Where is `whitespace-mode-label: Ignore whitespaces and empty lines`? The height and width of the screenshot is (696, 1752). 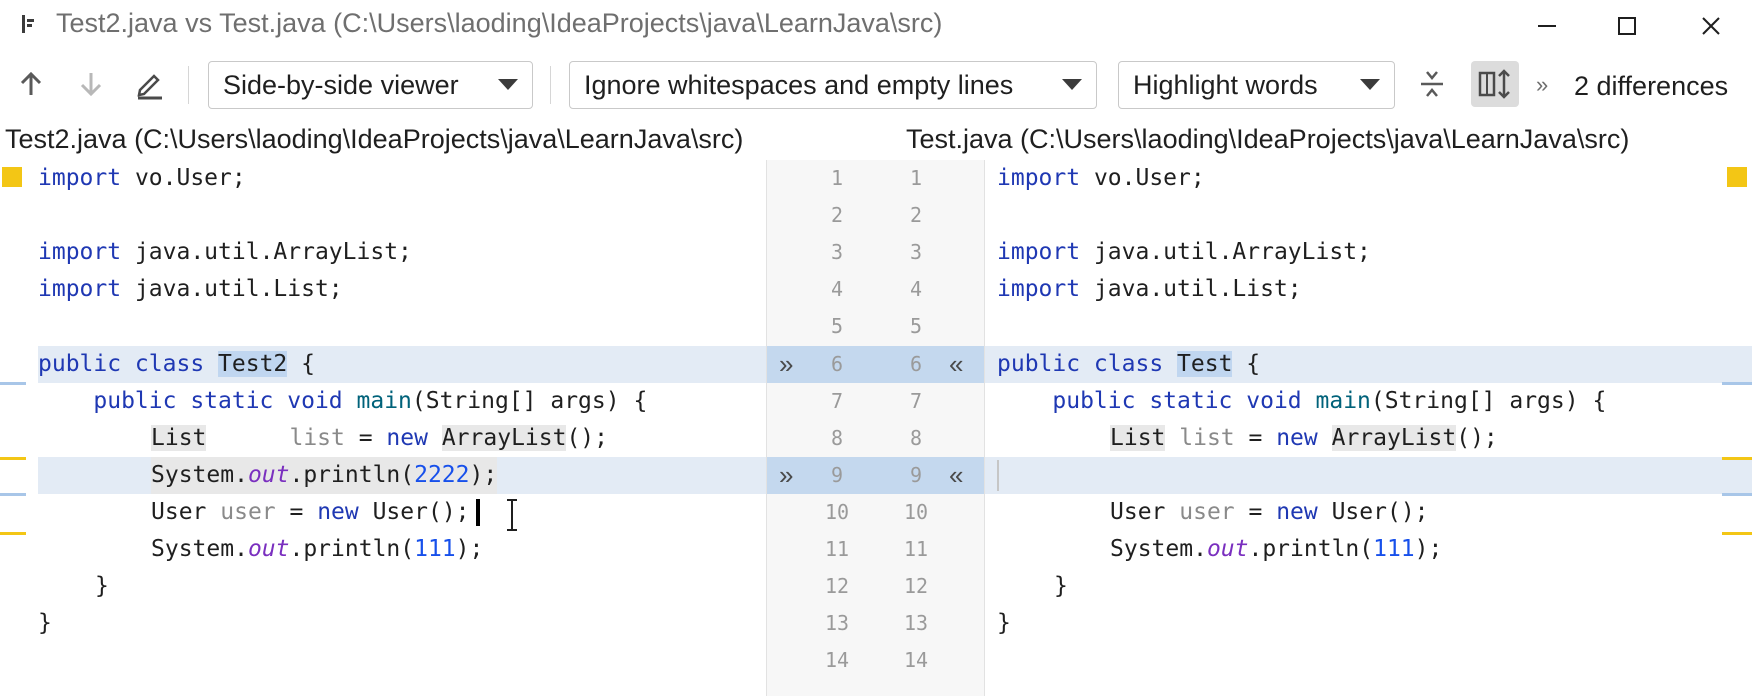 whitespace-mode-label: Ignore whitespaces and empty lines is located at coordinates (799, 84).